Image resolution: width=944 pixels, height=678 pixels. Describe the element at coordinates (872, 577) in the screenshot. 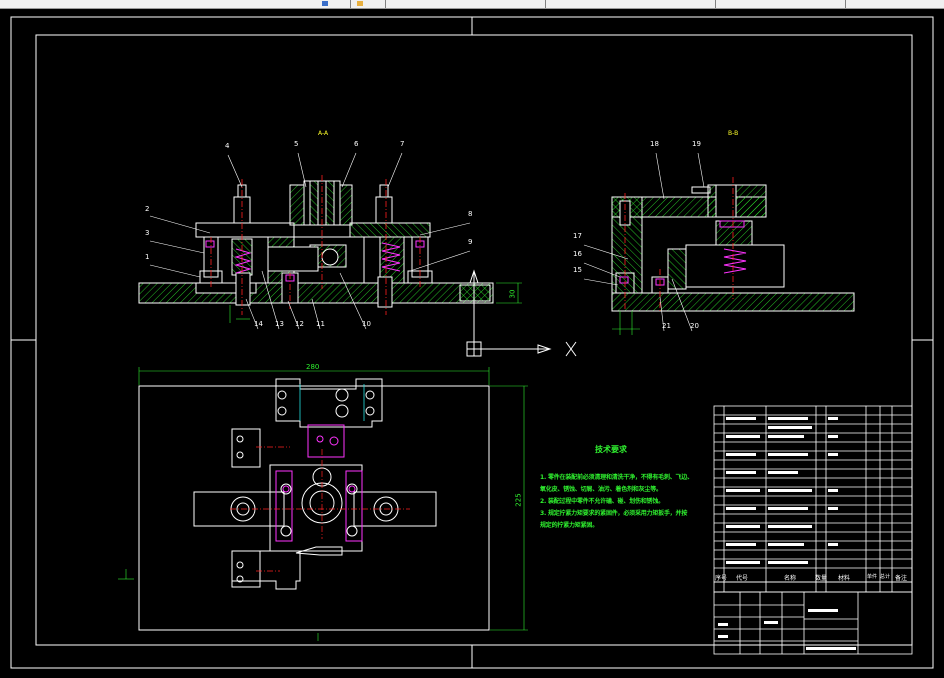

I see `header-unit-weight: 单件` at that location.